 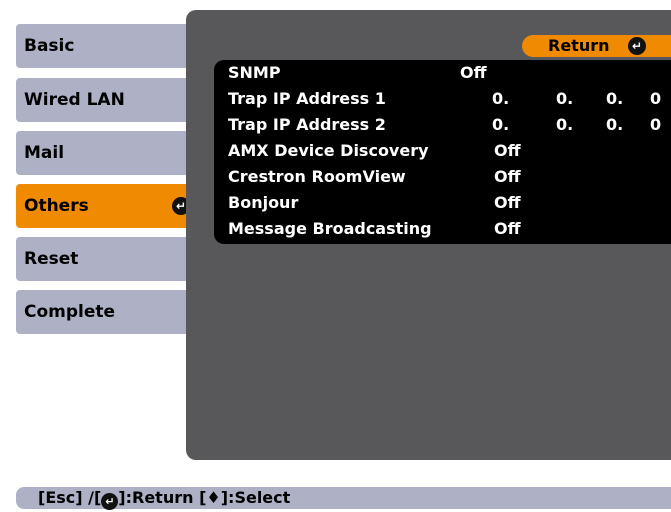 I want to click on menu-item-complete: Complete, so click(x=108, y=312).